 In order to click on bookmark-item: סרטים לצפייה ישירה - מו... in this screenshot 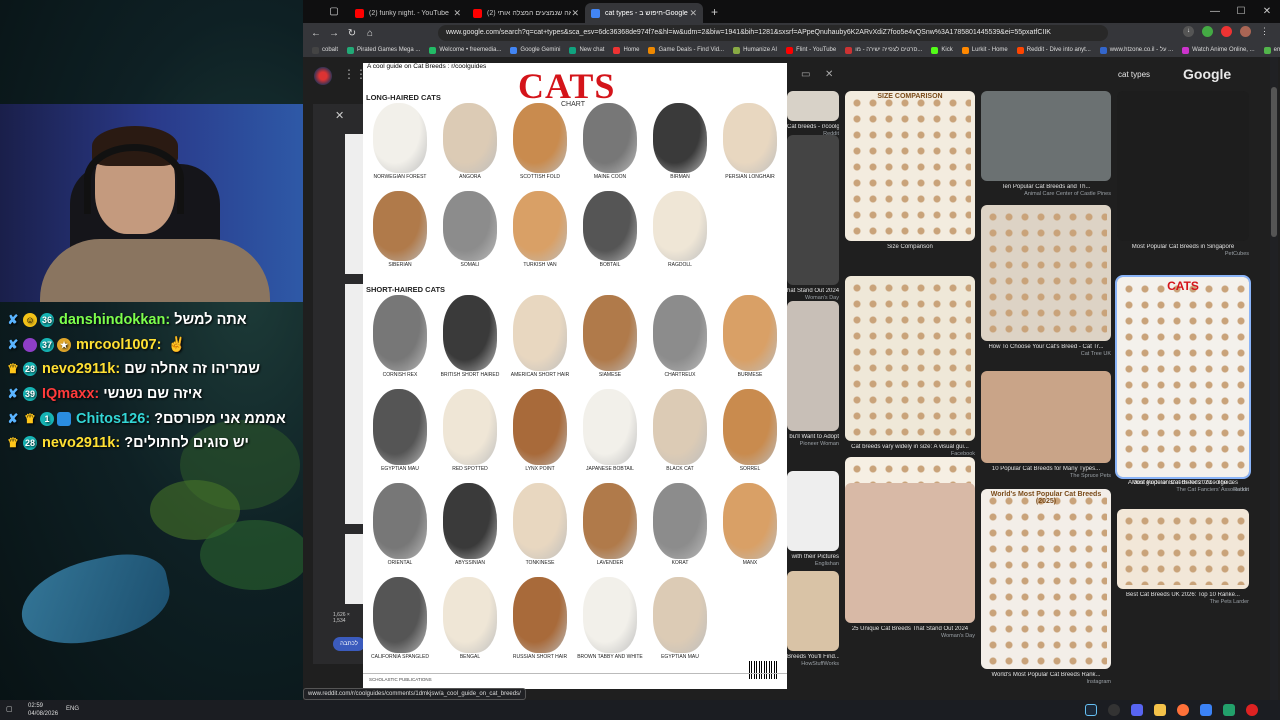, I will do `click(883, 50)`.